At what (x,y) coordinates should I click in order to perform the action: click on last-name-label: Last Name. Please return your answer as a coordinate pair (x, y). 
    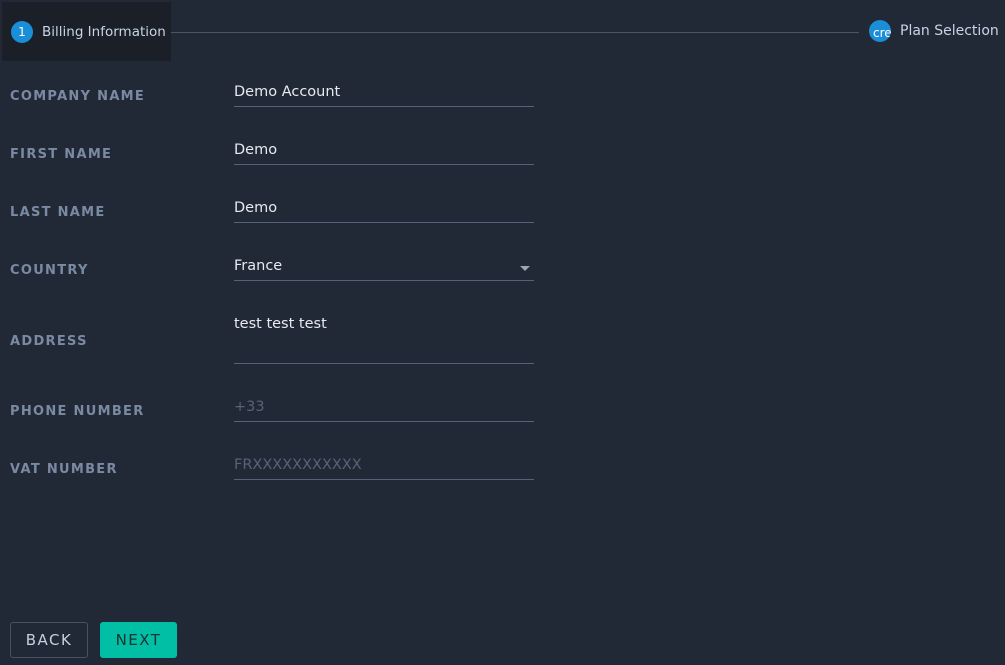
    Looking at the image, I should click on (58, 212).